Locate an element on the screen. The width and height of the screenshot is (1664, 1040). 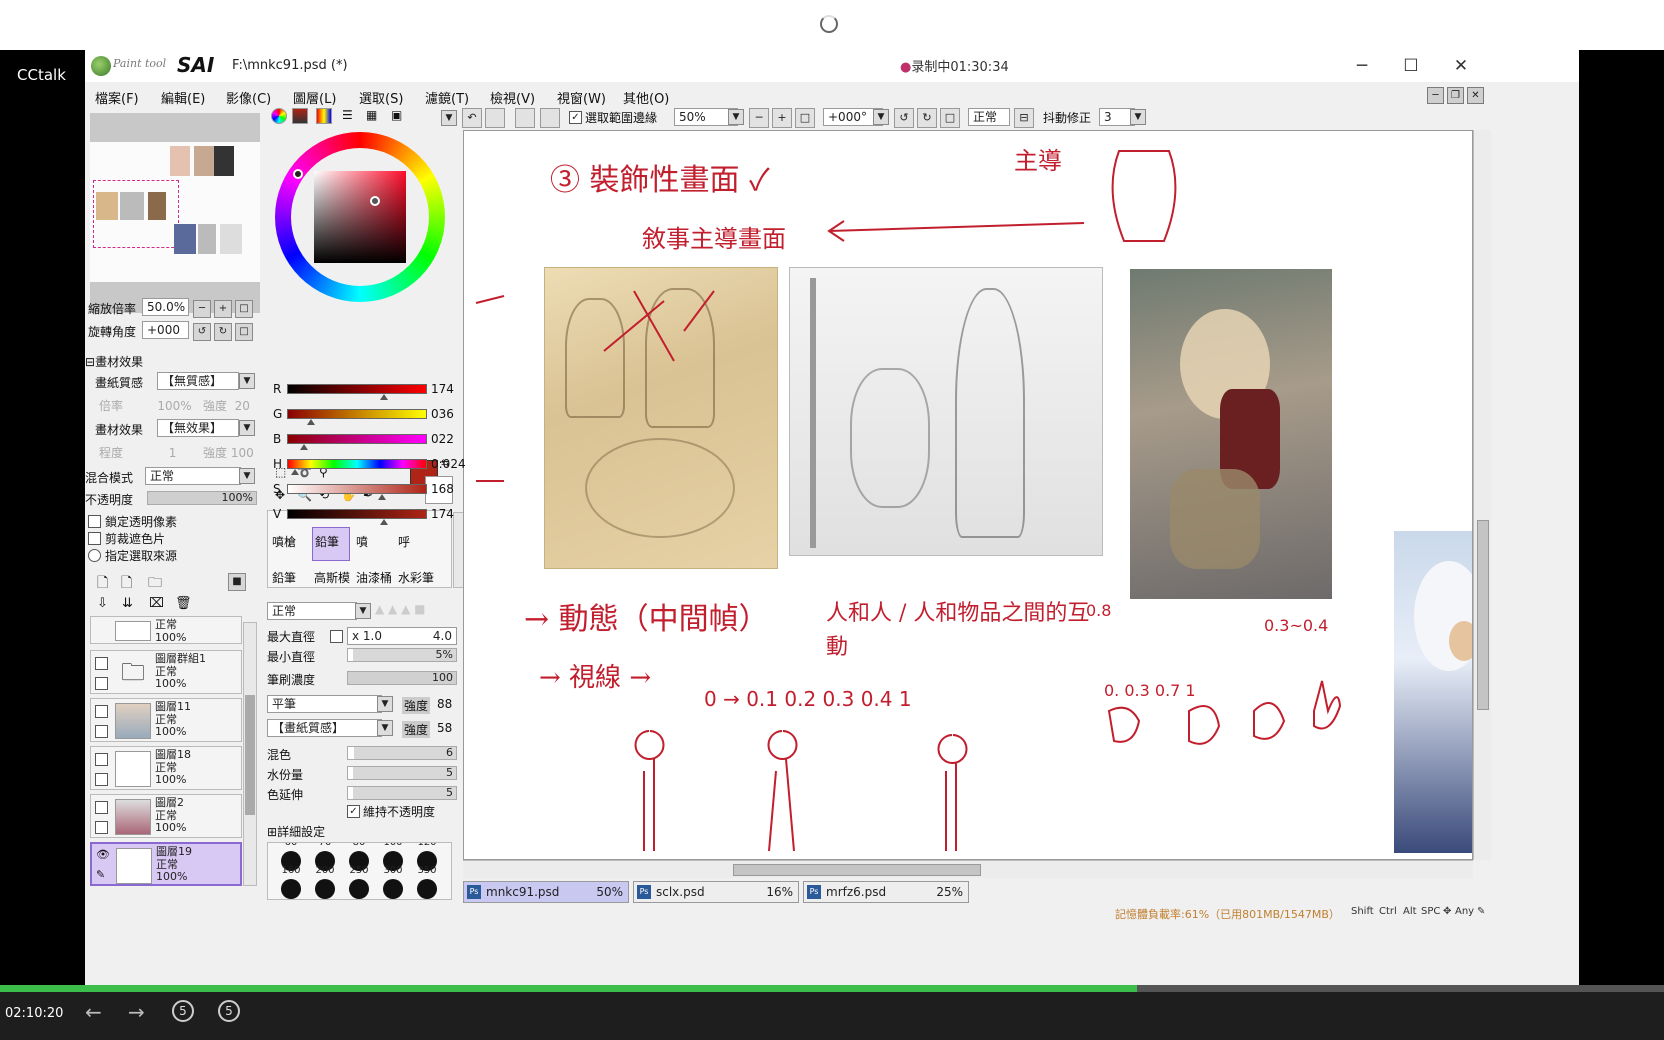
color-slider-value: 0:024 is located at coordinates (448, 464).